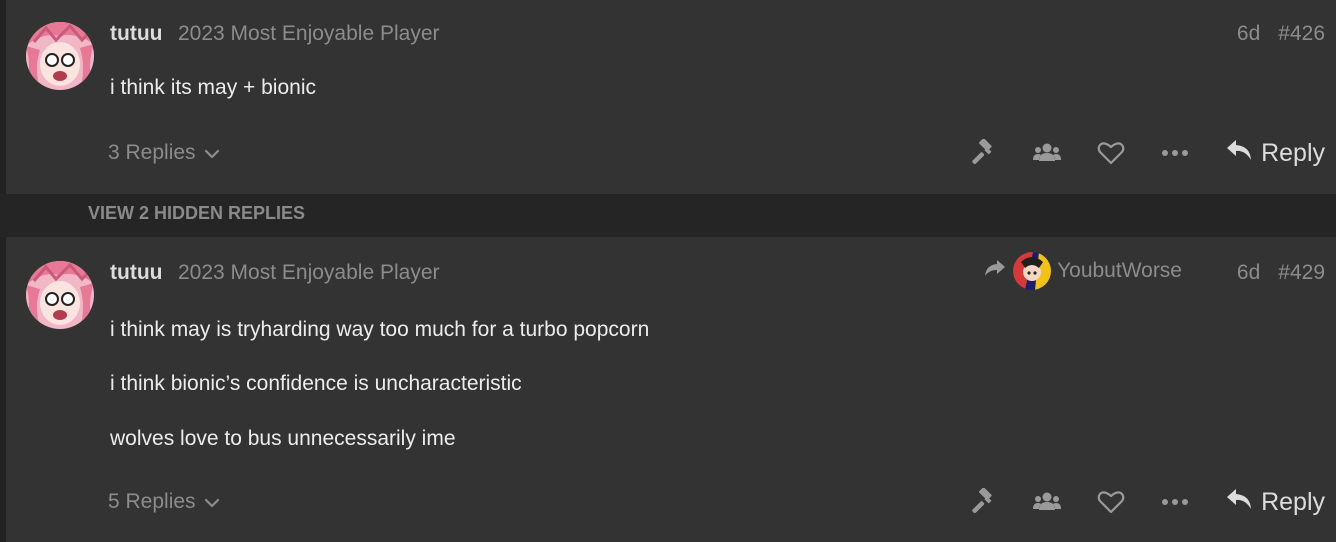 Image resolution: width=1336 pixels, height=542 pixels. I want to click on post-body-line: i think its may + bionic, so click(213, 87).